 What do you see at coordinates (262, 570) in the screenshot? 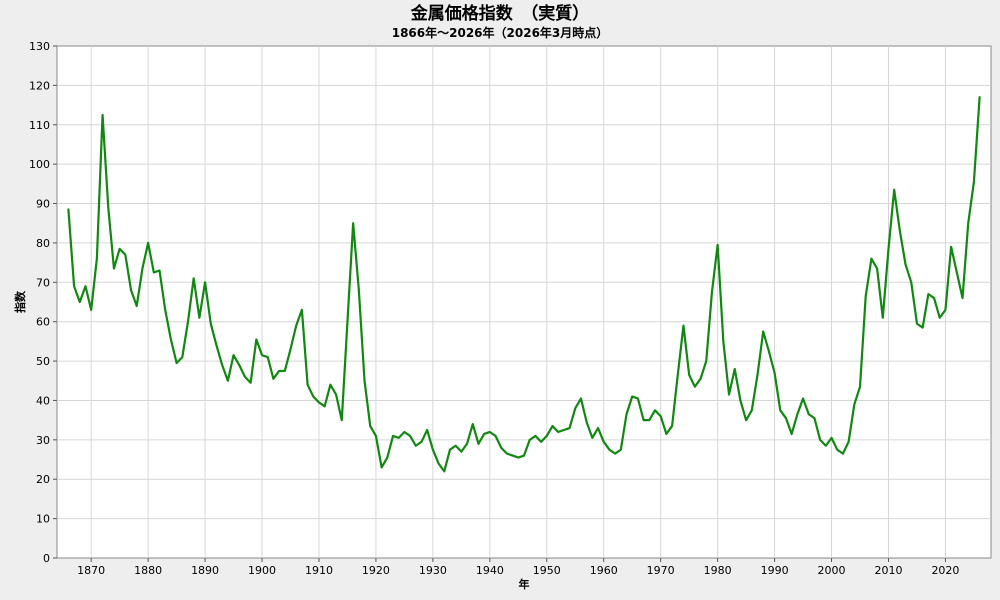
I see `x-tick-label: 1900` at bounding box center [262, 570].